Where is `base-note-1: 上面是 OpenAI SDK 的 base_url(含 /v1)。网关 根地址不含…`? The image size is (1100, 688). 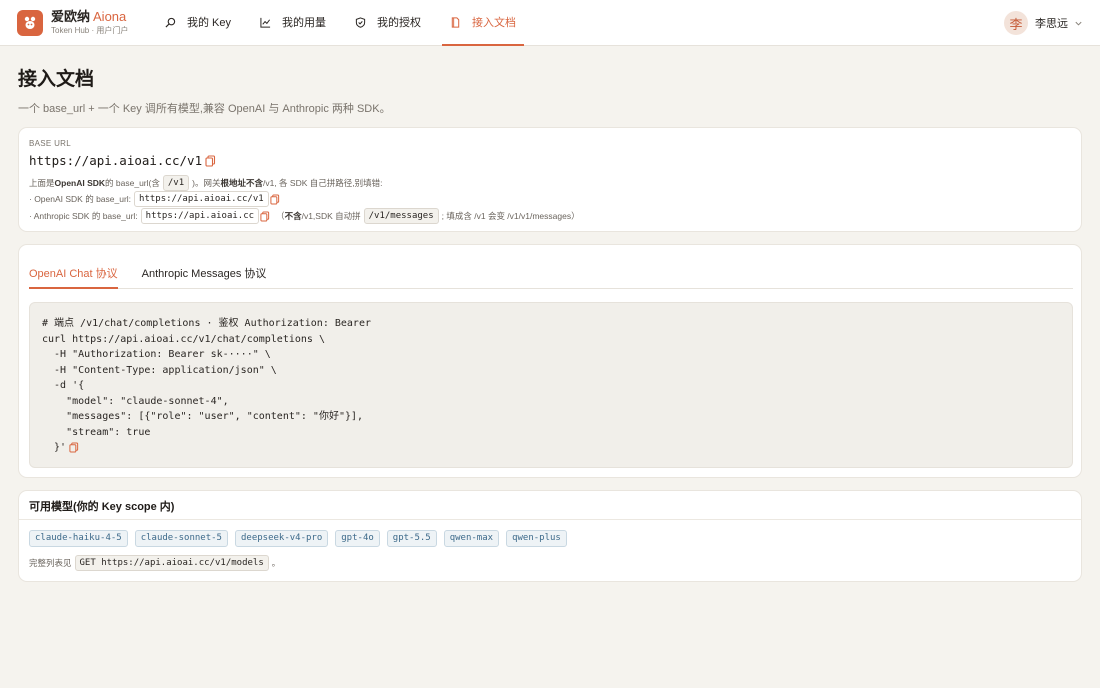 base-note-1: 上面是 OpenAI SDK 的 base_url(含 /v1)。网关 根地址不含… is located at coordinates (205, 183).